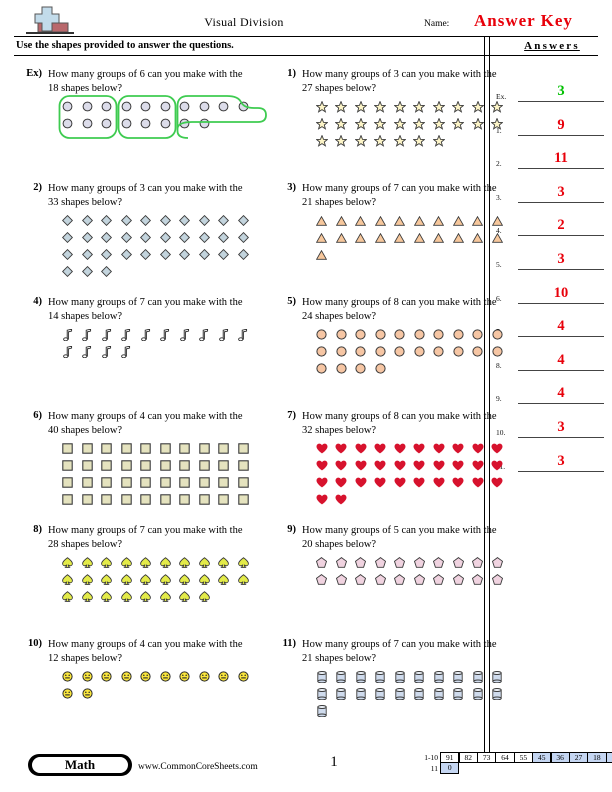 This screenshot has height=792, width=612. I want to click on answer-row-value: 2, so click(561, 225).